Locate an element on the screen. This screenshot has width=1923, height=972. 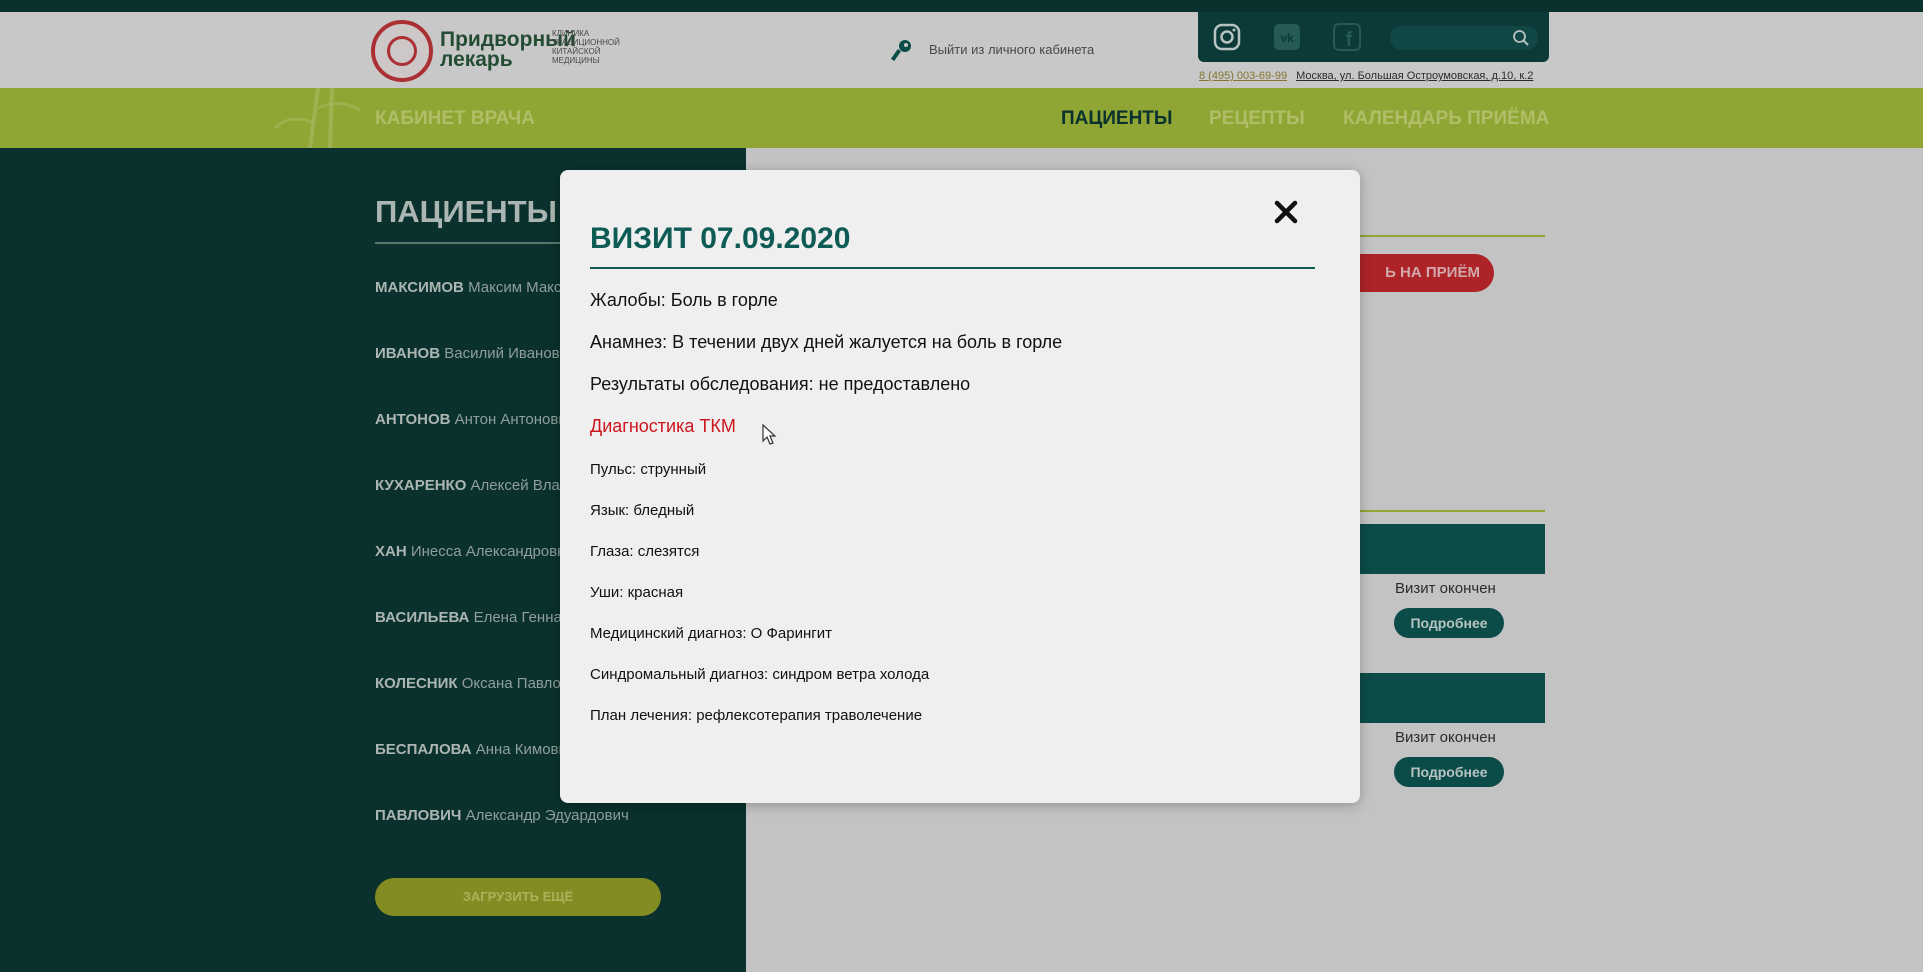
pulse-text: Пульс: струнный is located at coordinates (648, 469).